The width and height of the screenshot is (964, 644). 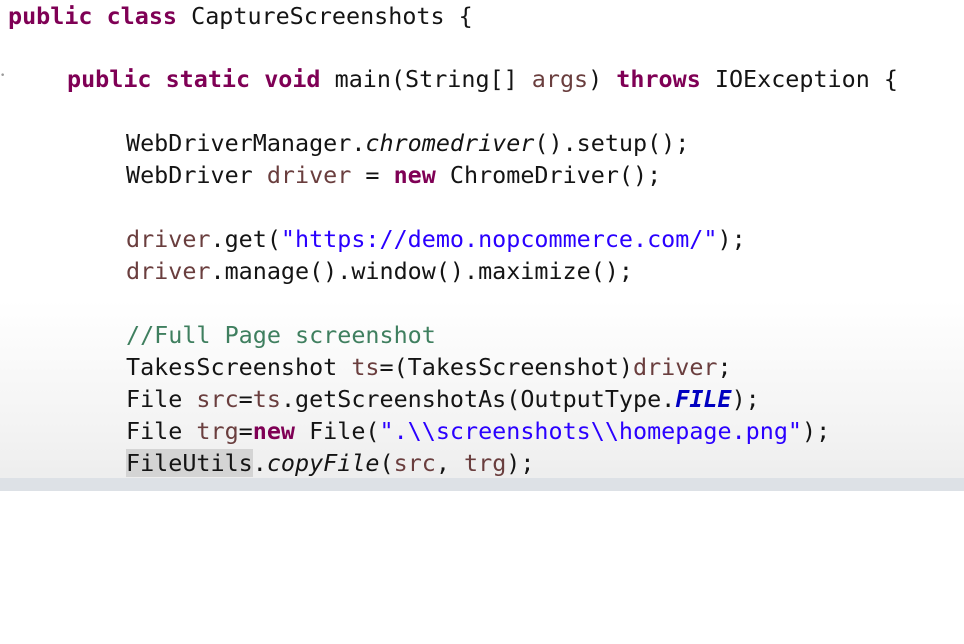 I want to click on code-line-comment: //Full Page screenshot, so click(x=281, y=335).